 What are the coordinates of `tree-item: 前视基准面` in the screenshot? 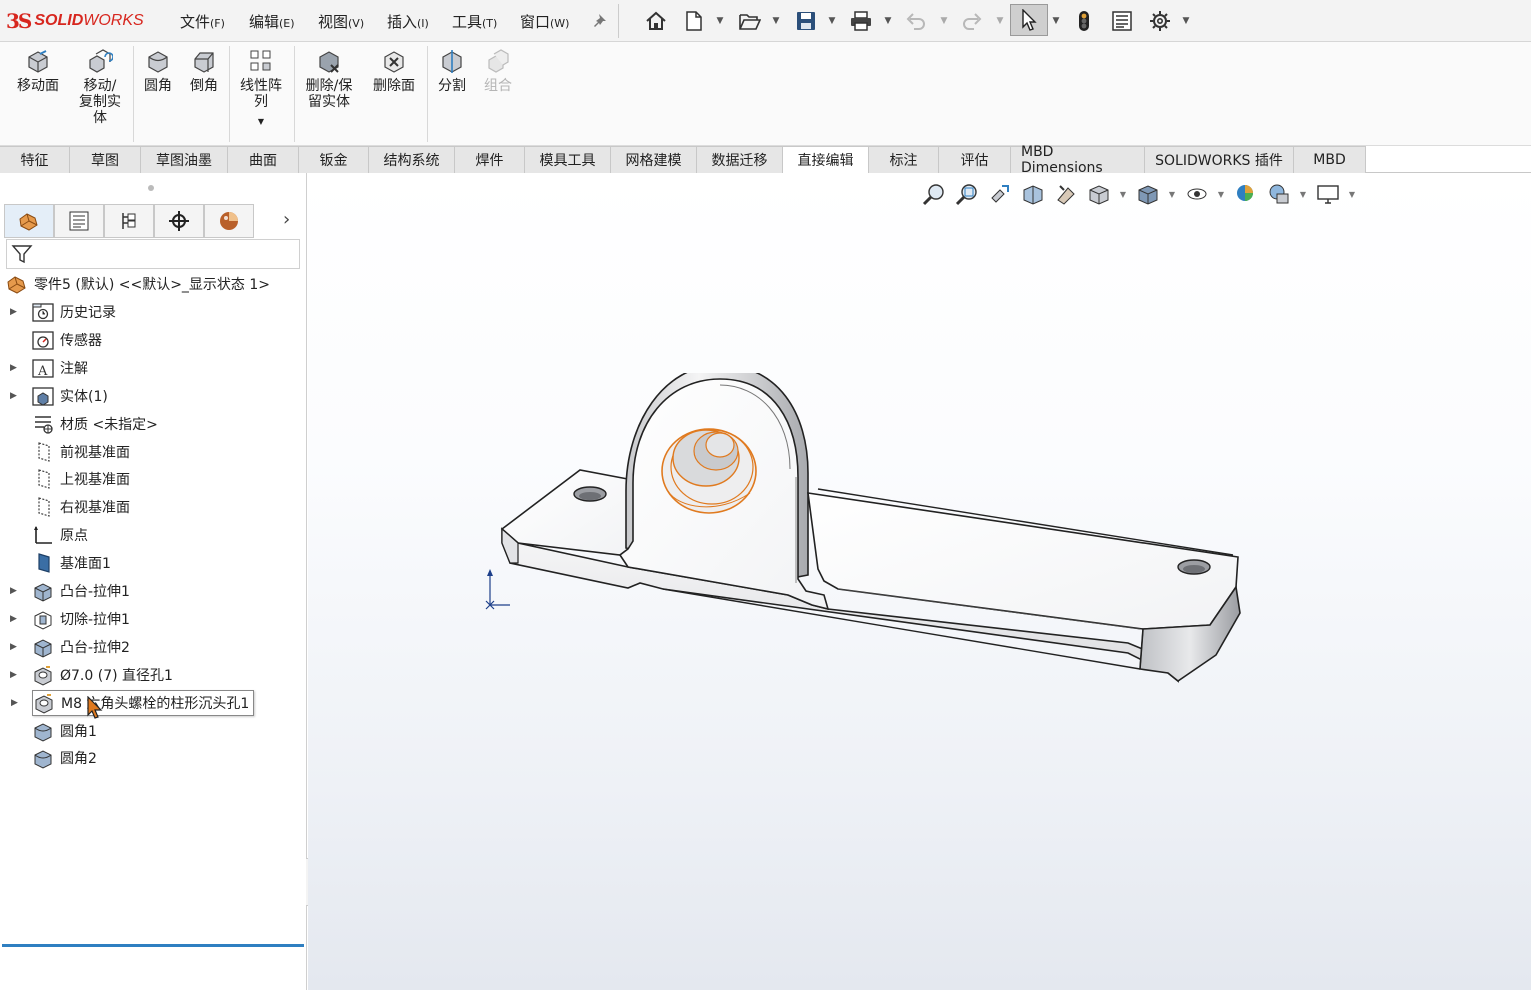 It's located at (81, 452).